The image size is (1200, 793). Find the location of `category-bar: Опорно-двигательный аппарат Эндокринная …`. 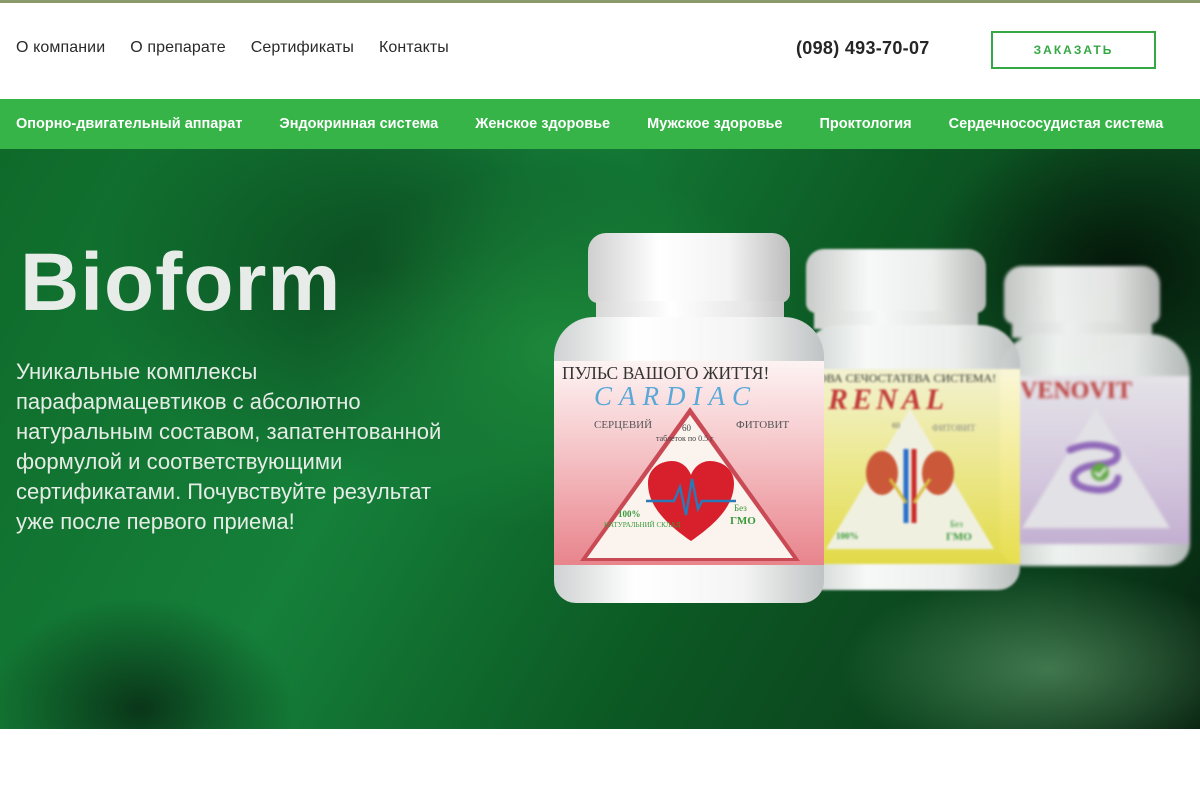

category-bar: Опорно-двигательный аппарат Эндокринная … is located at coordinates (600, 124).